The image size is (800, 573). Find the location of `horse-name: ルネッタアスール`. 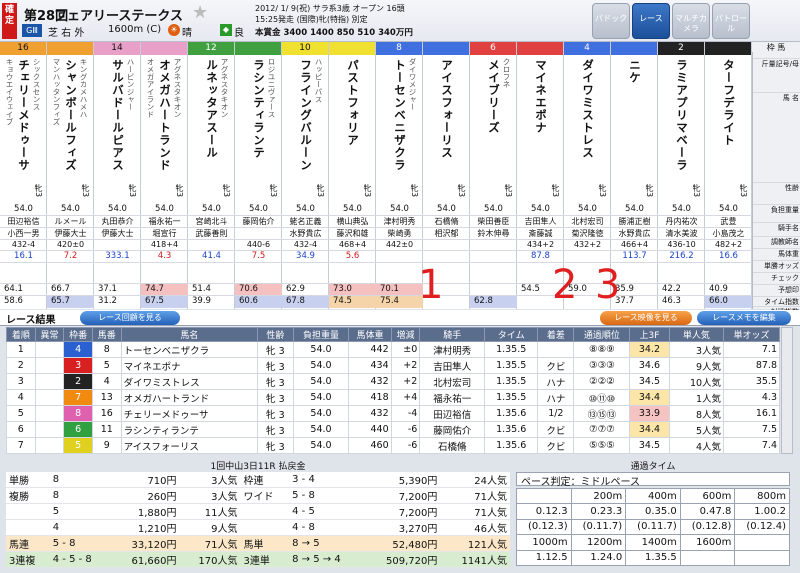

horse-name: ルネッタアスール is located at coordinates (212, 109).